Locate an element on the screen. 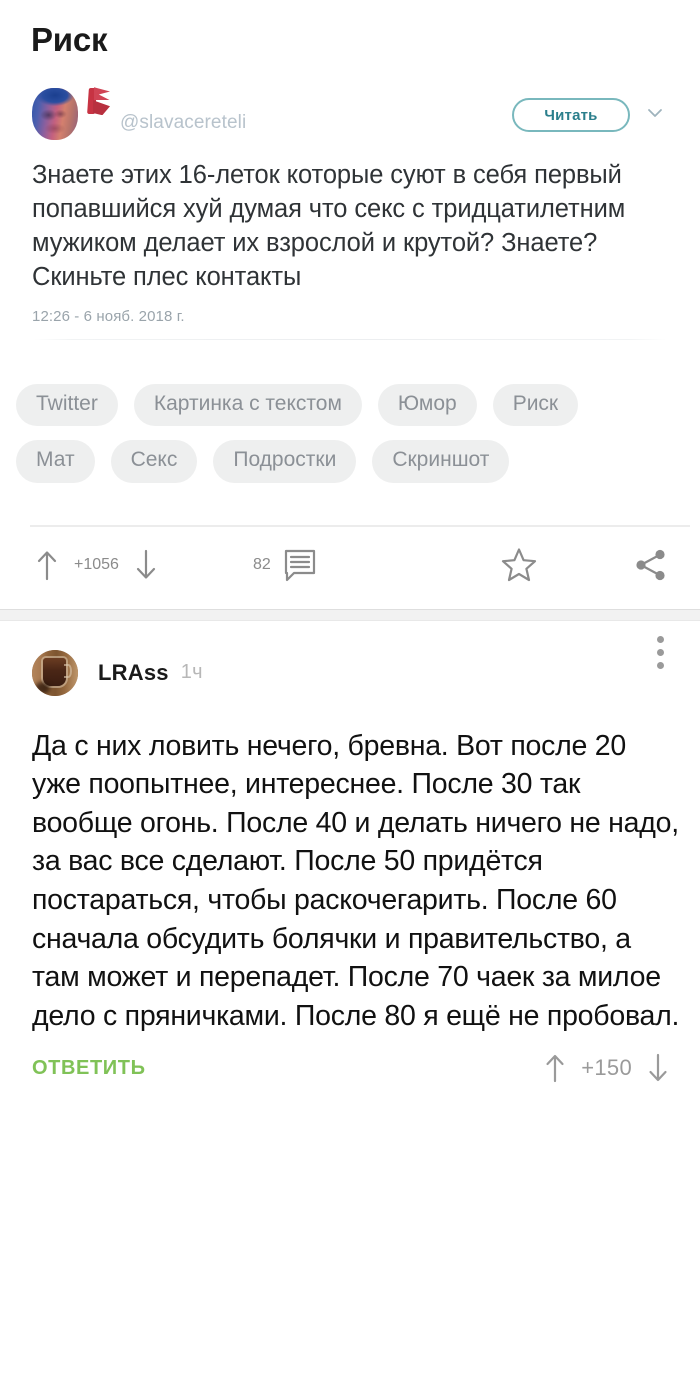 Image resolution: width=700 pixels, height=1385 pixels. star-icon is located at coordinates (519, 564).